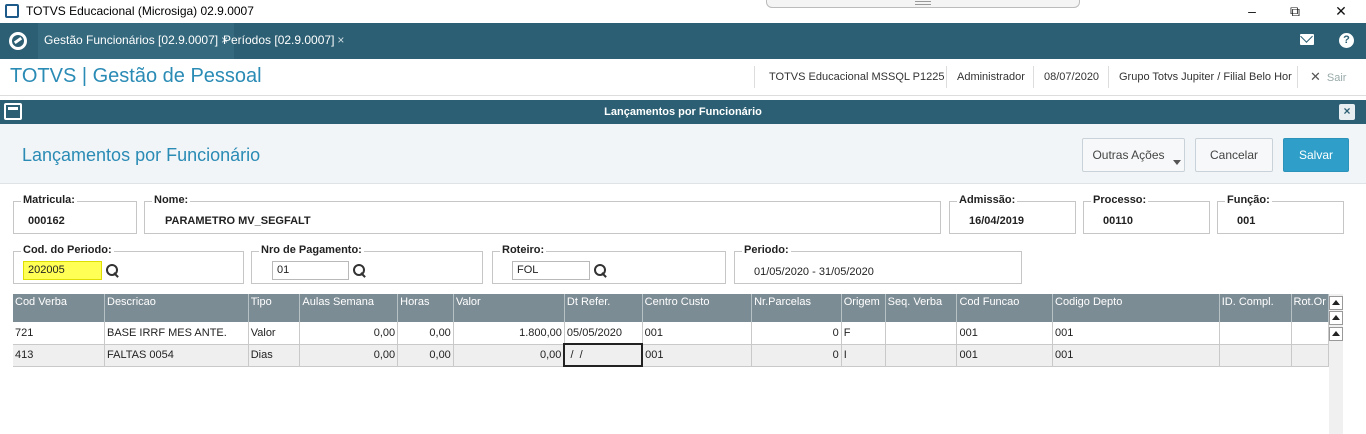 The image size is (1366, 434). I want to click on column-header: Dt Refer., so click(603, 308).